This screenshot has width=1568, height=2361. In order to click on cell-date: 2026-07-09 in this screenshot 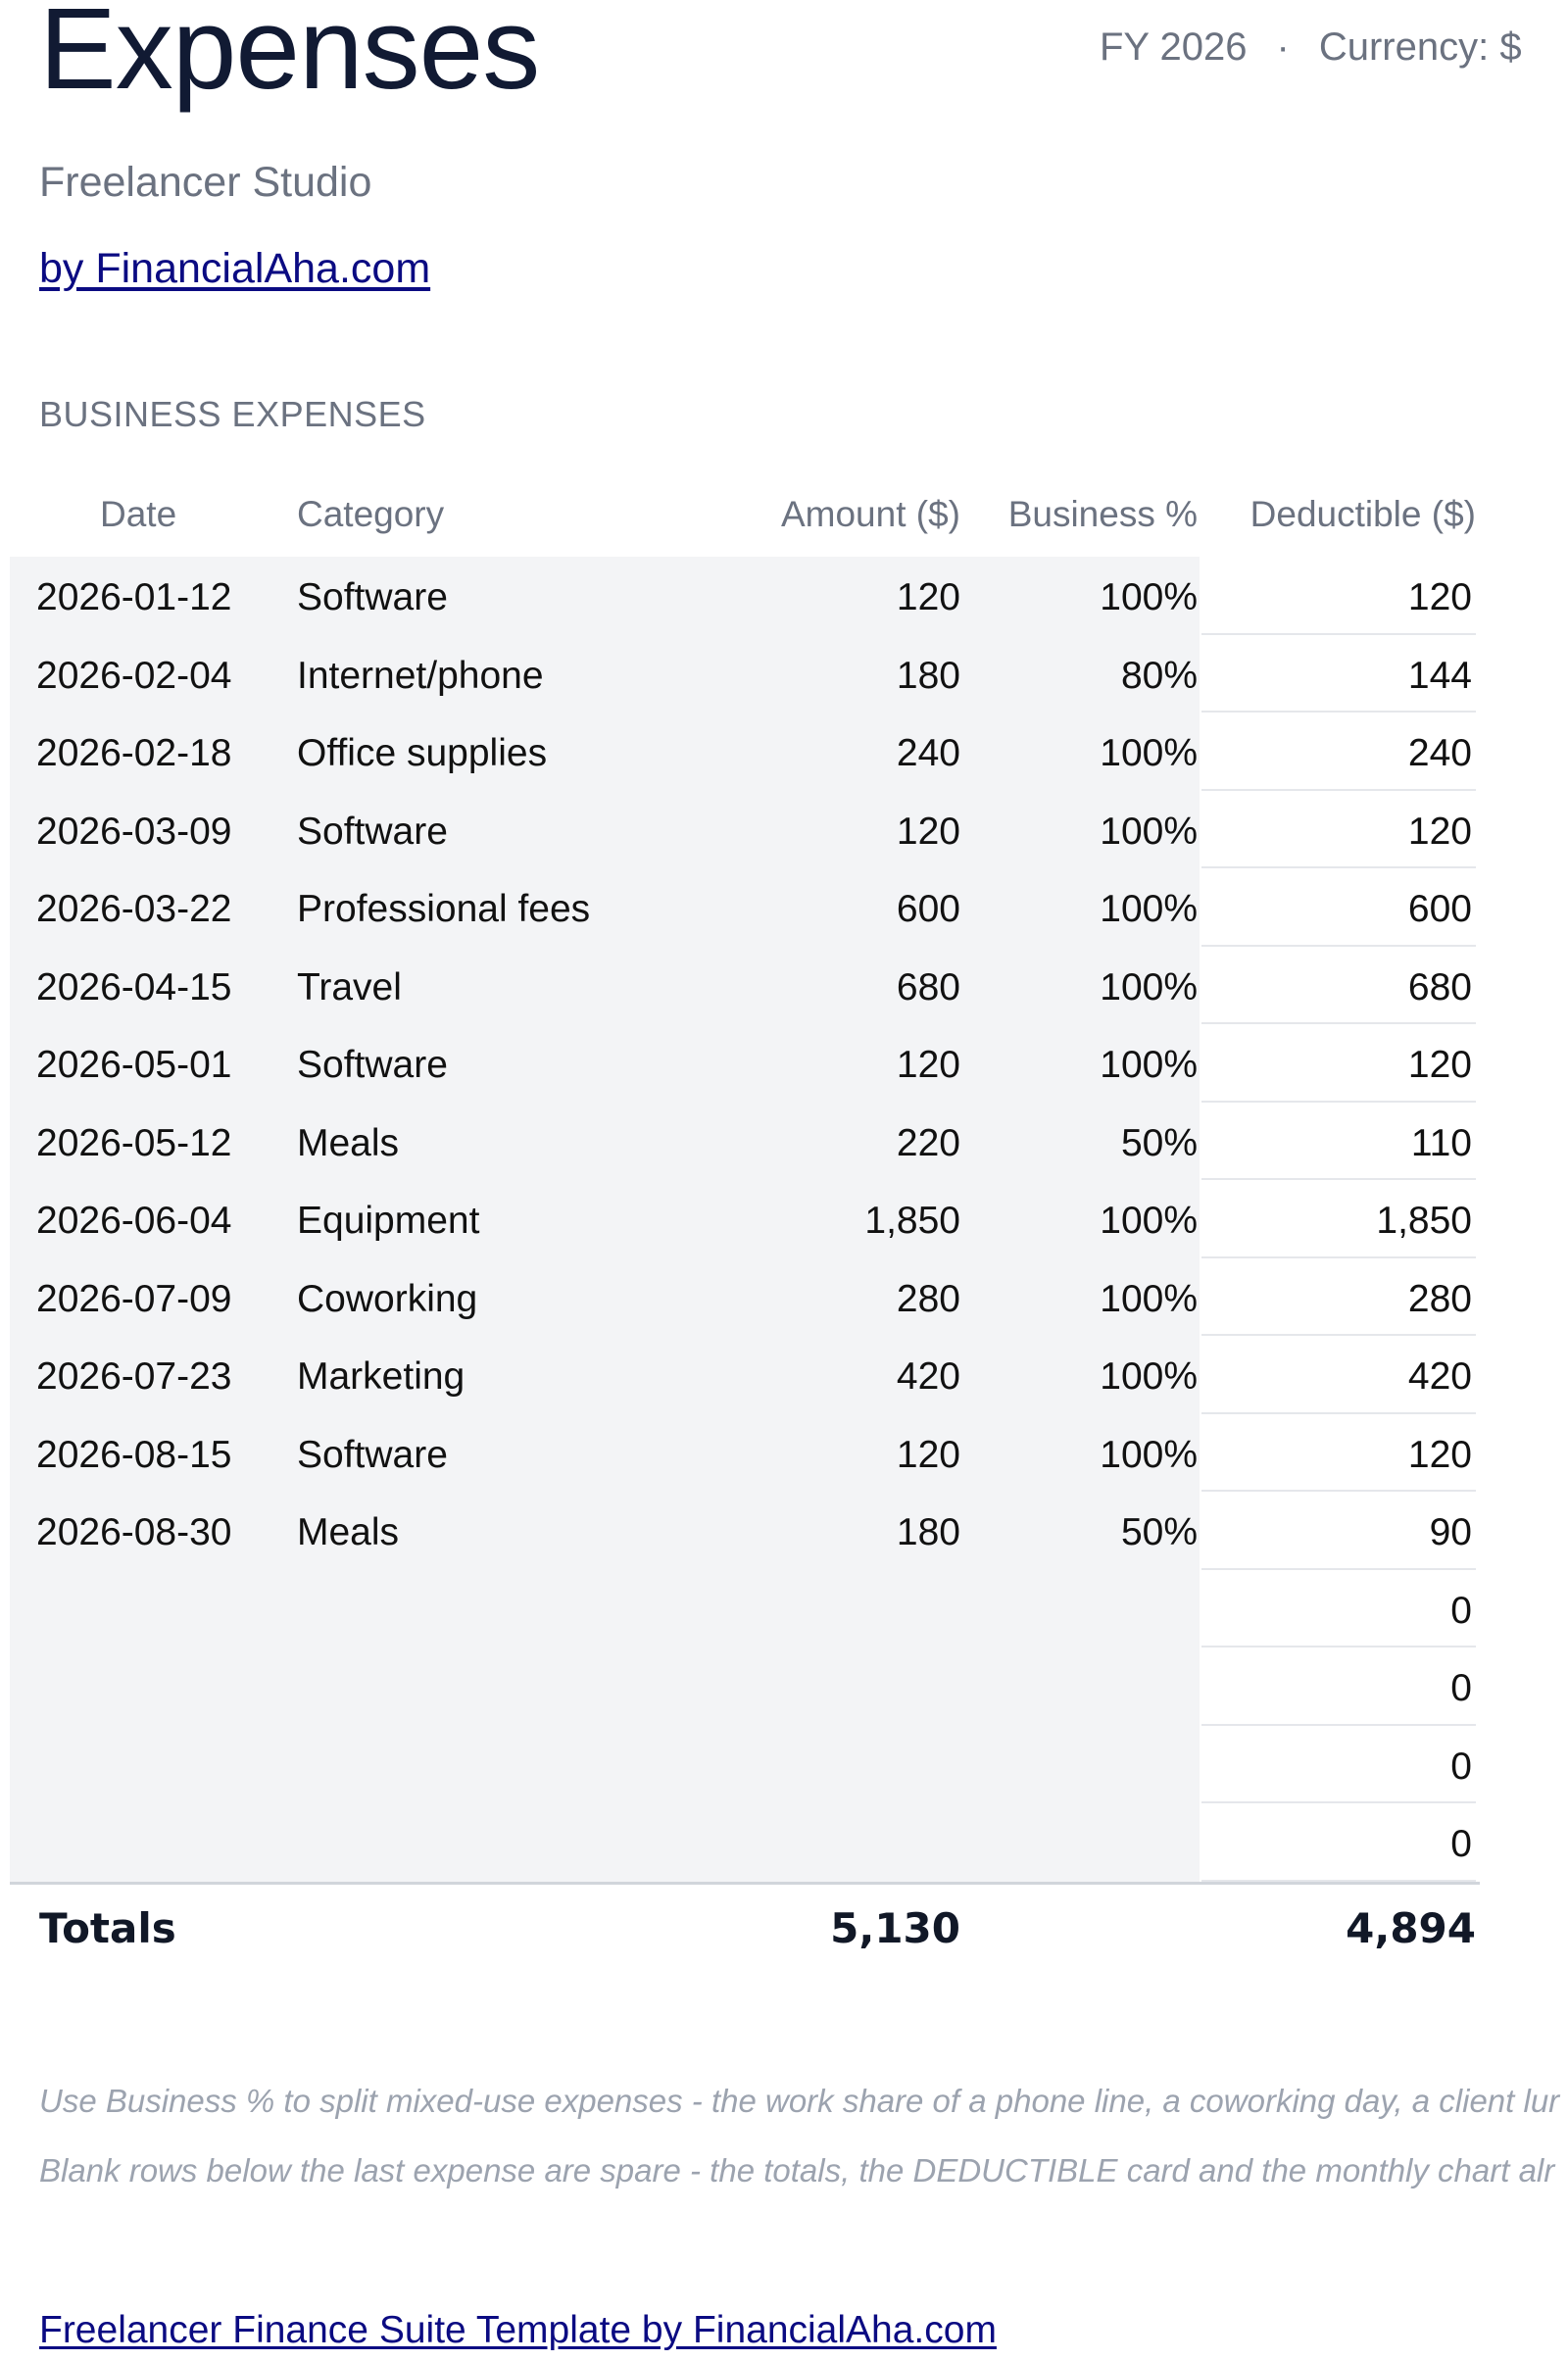, I will do `click(134, 1297)`.